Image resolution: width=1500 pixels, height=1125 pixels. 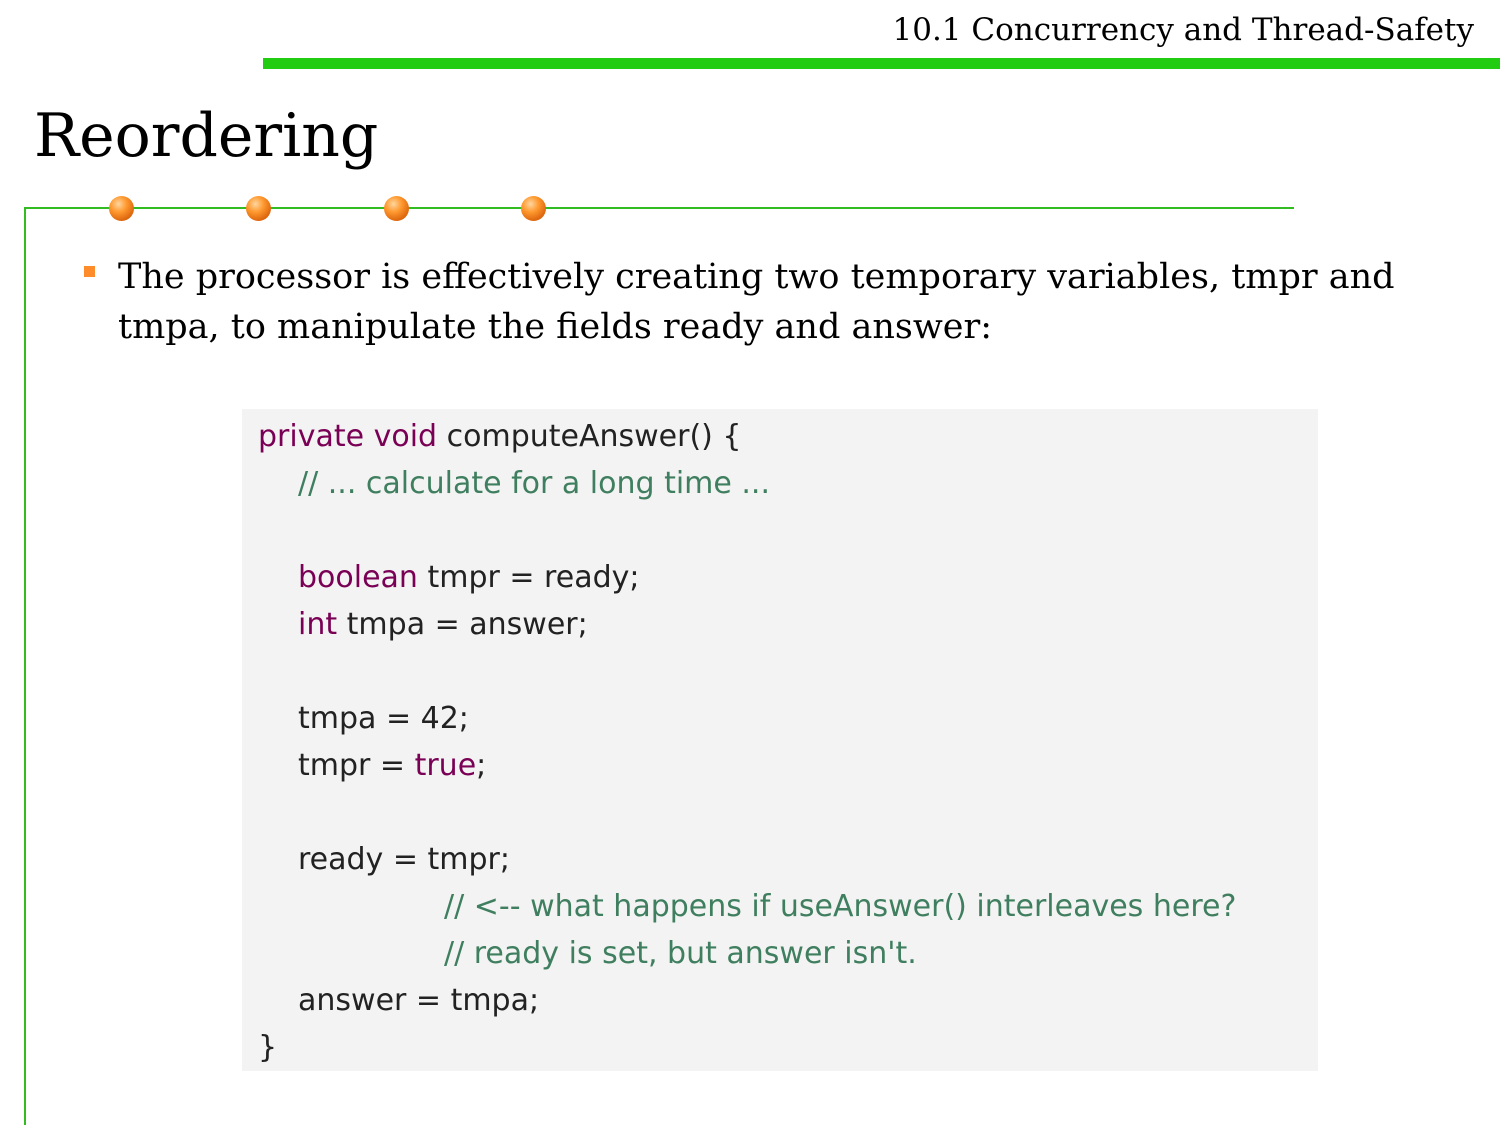 What do you see at coordinates (268, 1047) in the screenshot?
I see `code-line-14: }` at bounding box center [268, 1047].